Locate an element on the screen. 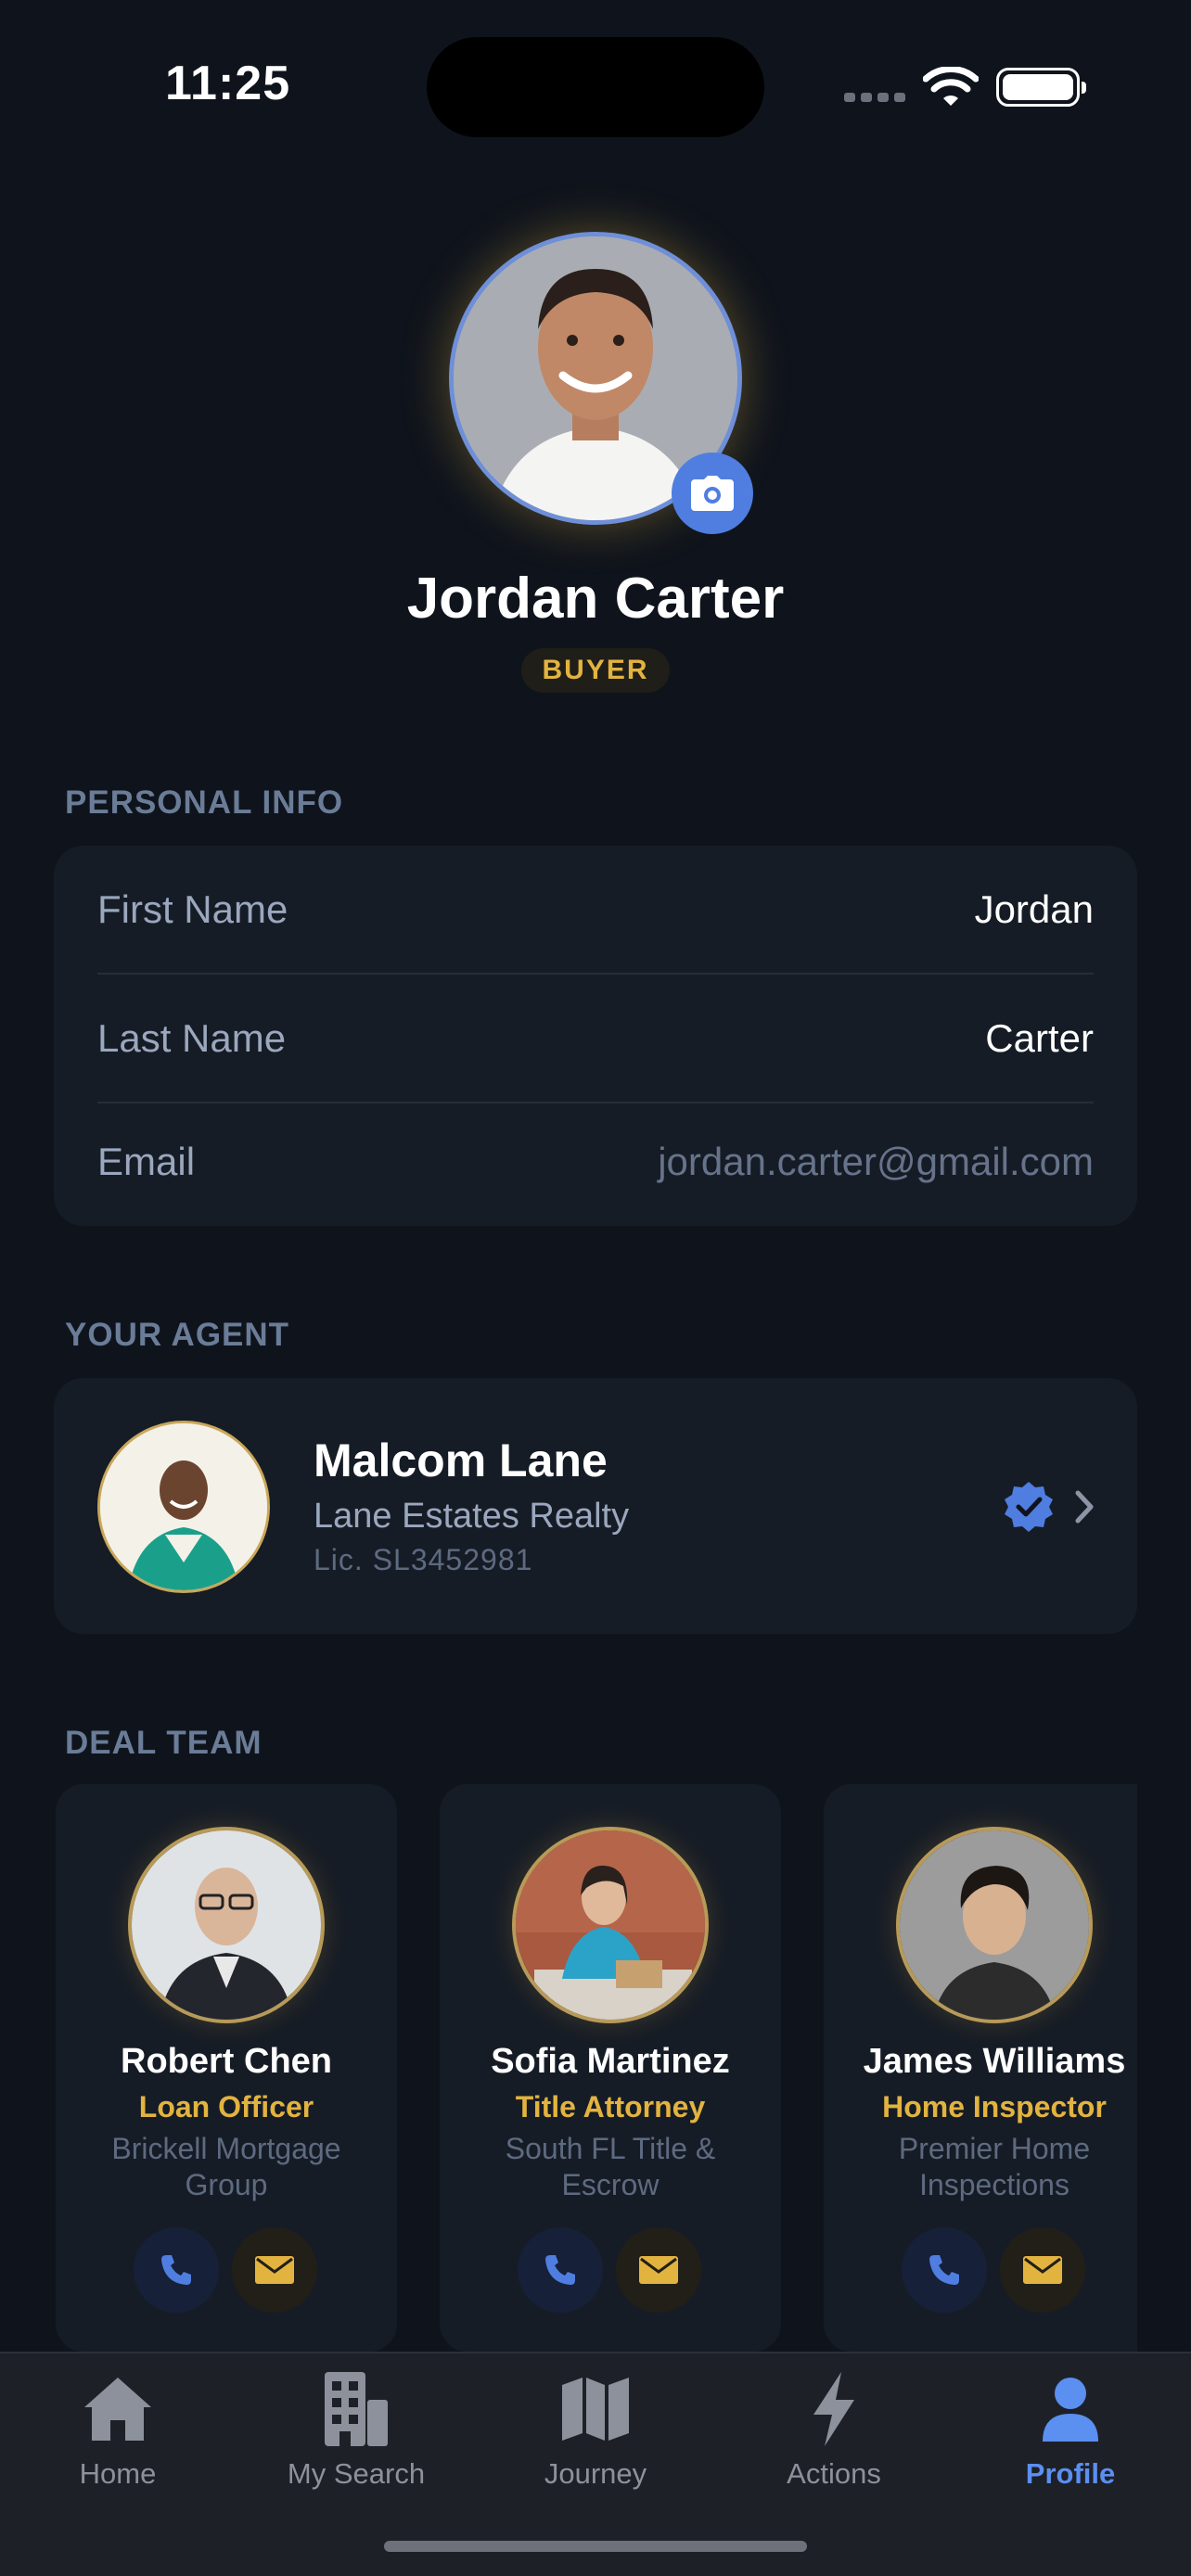  cellular-signal-icon is located at coordinates (874, 97).